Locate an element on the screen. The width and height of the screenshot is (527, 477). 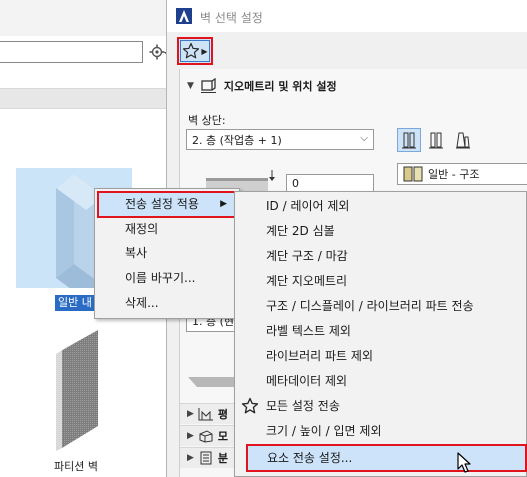
dialog-title: 벽 선택 설정 is located at coordinates (231, 18).